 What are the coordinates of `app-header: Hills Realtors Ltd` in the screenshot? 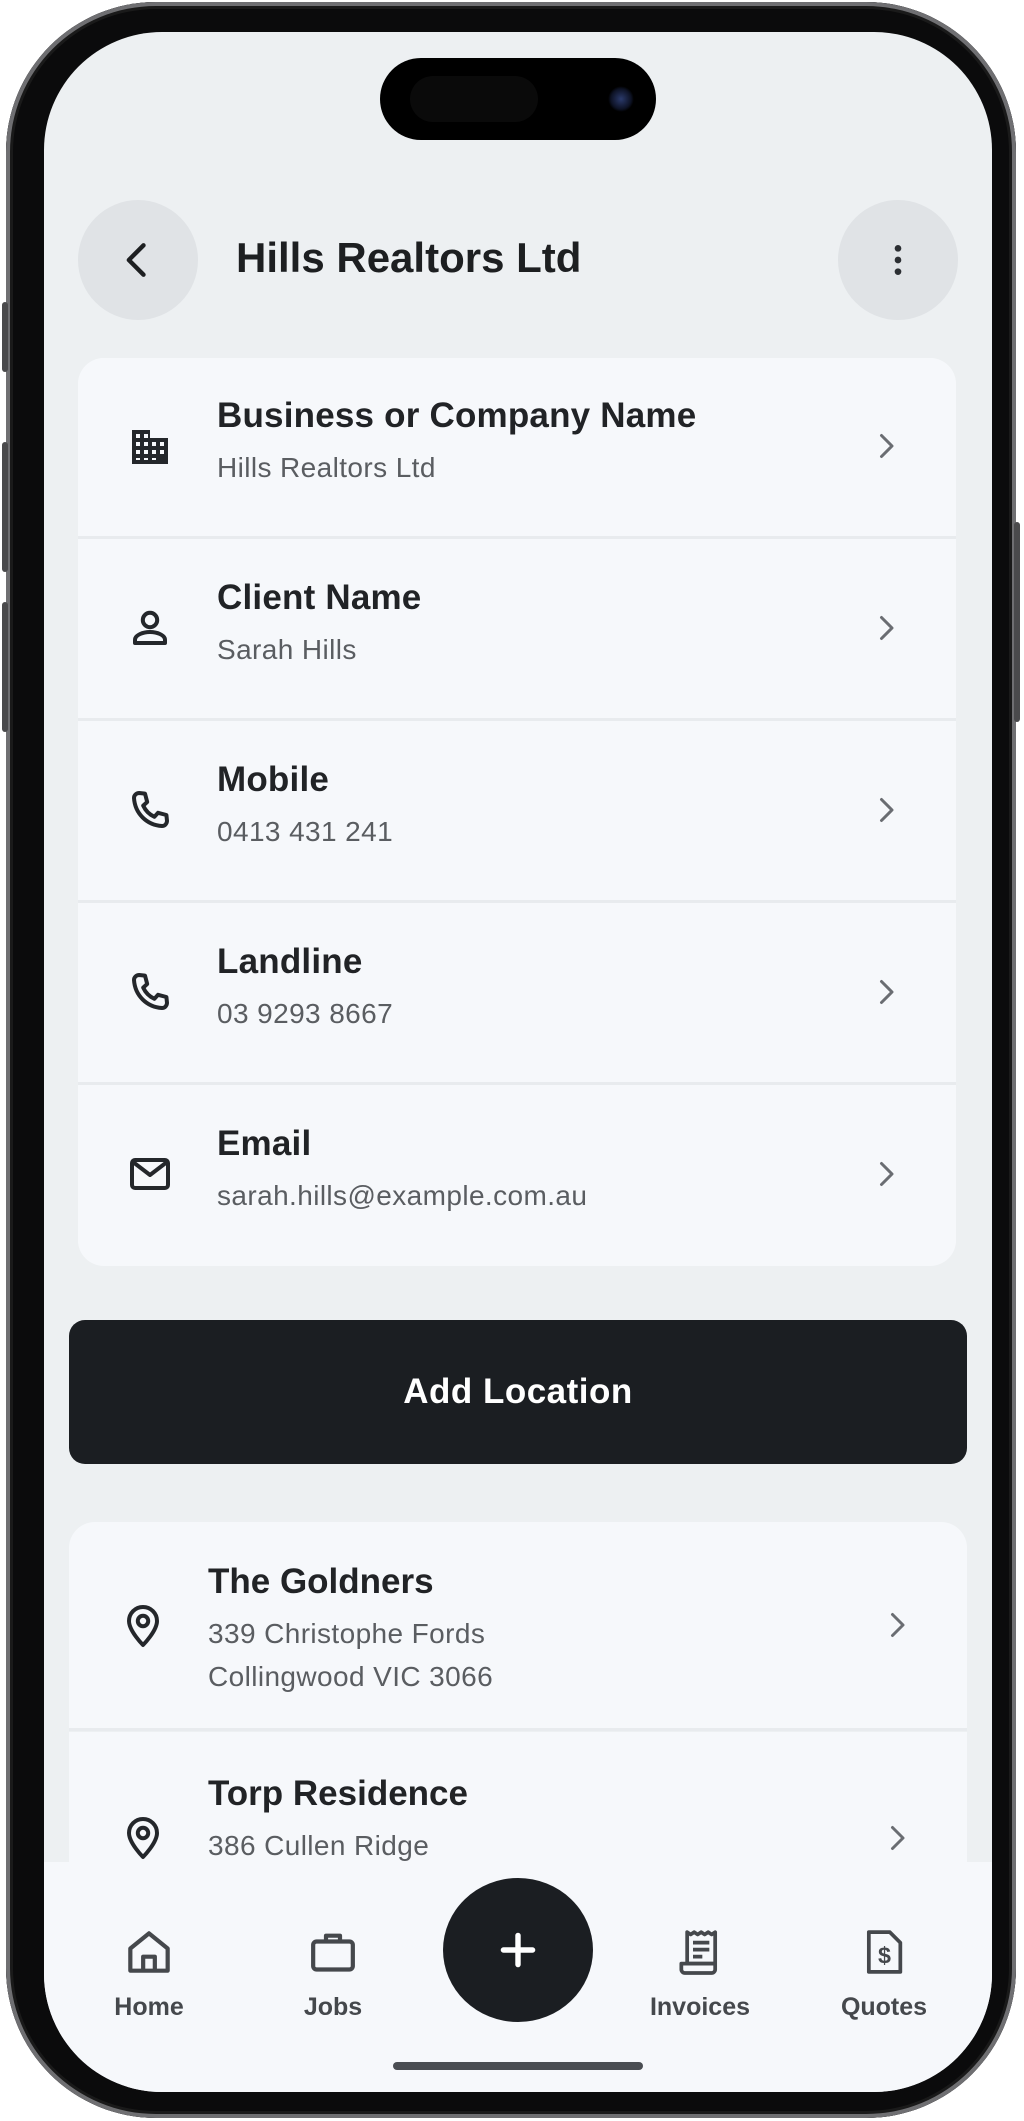 It's located at (518, 260).